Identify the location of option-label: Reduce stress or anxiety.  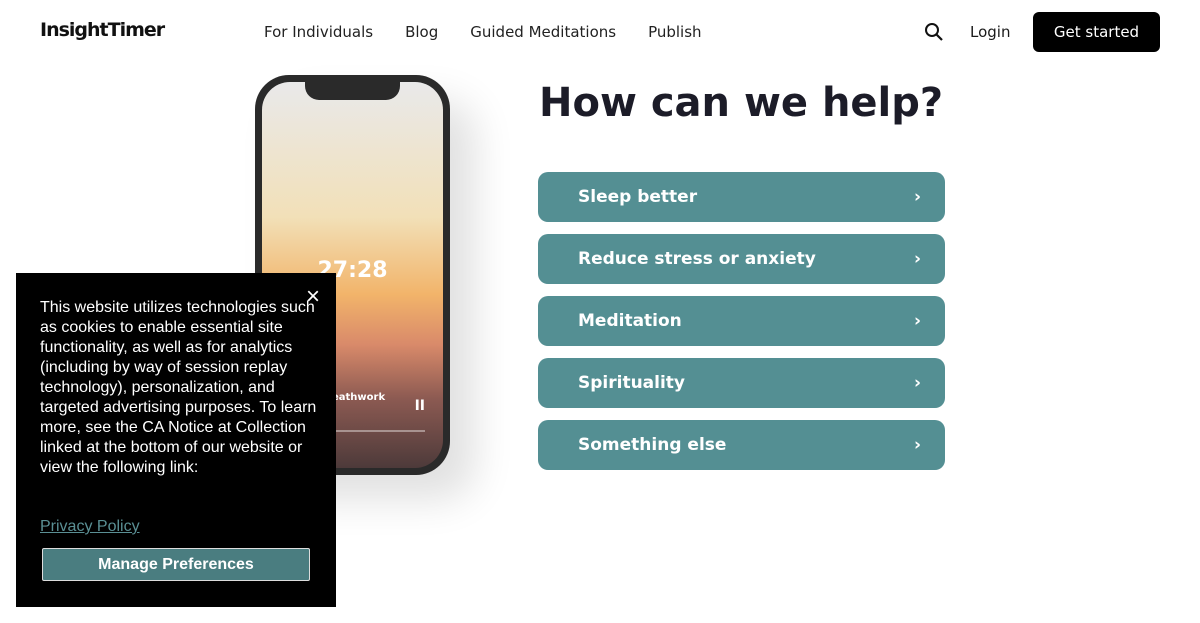
(697, 259).